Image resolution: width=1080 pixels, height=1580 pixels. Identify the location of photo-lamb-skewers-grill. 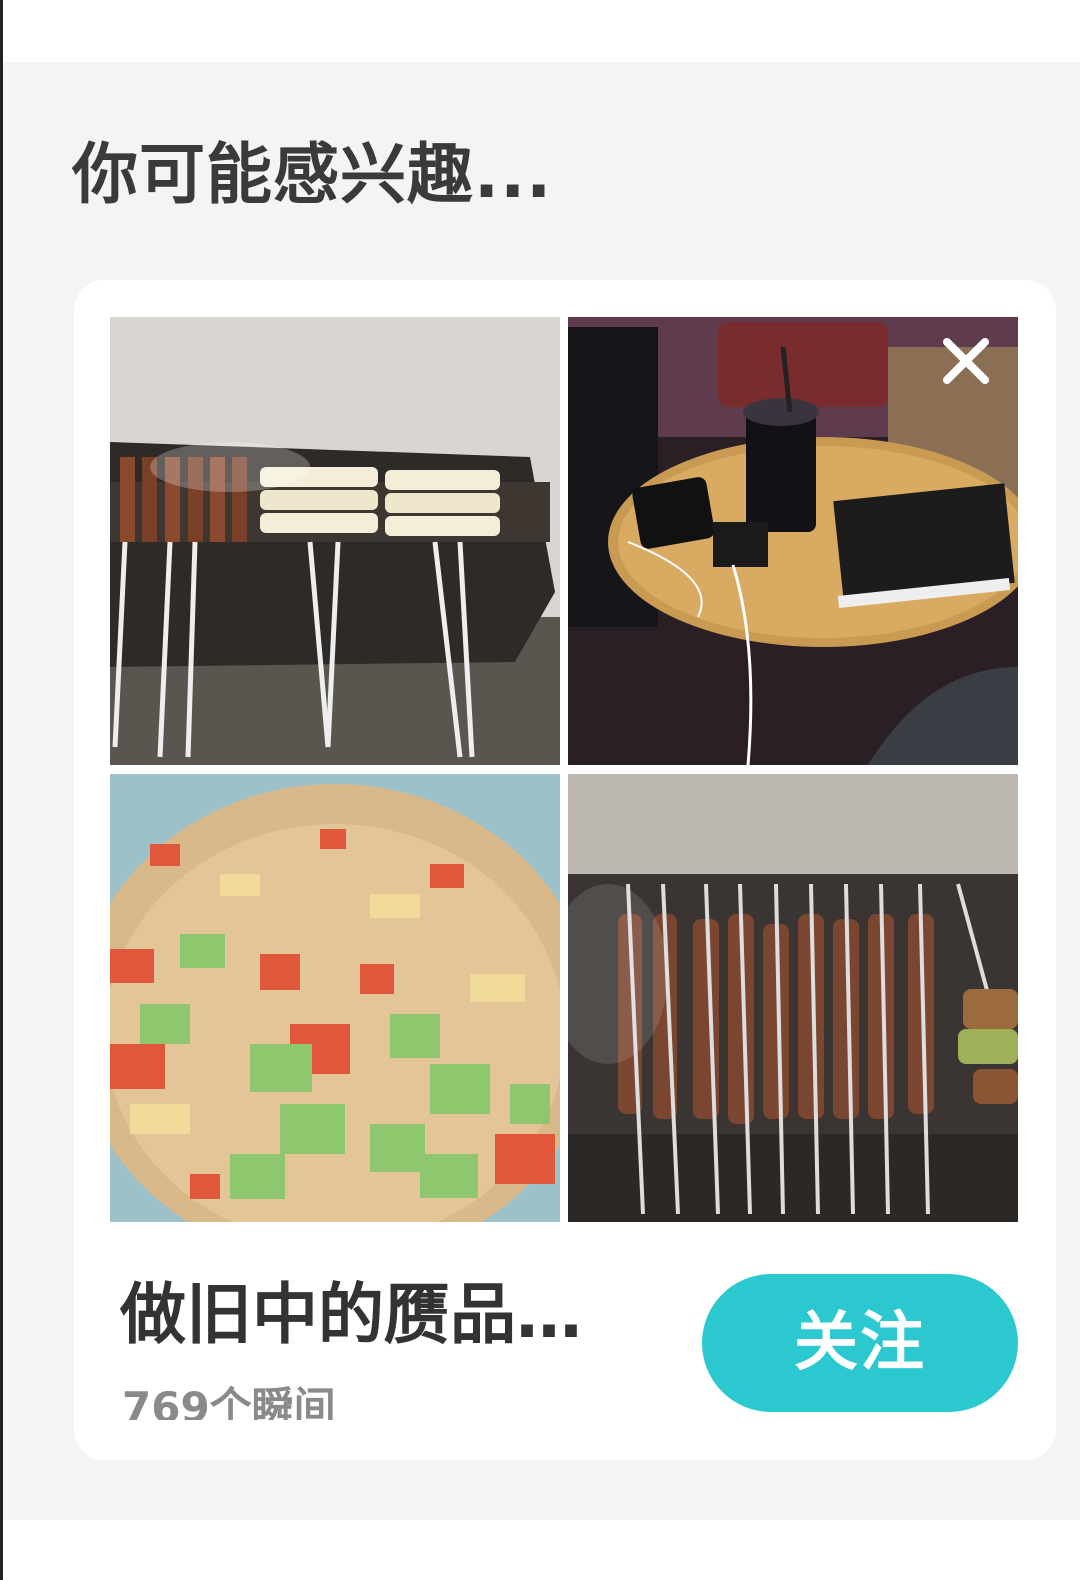
(793, 998).